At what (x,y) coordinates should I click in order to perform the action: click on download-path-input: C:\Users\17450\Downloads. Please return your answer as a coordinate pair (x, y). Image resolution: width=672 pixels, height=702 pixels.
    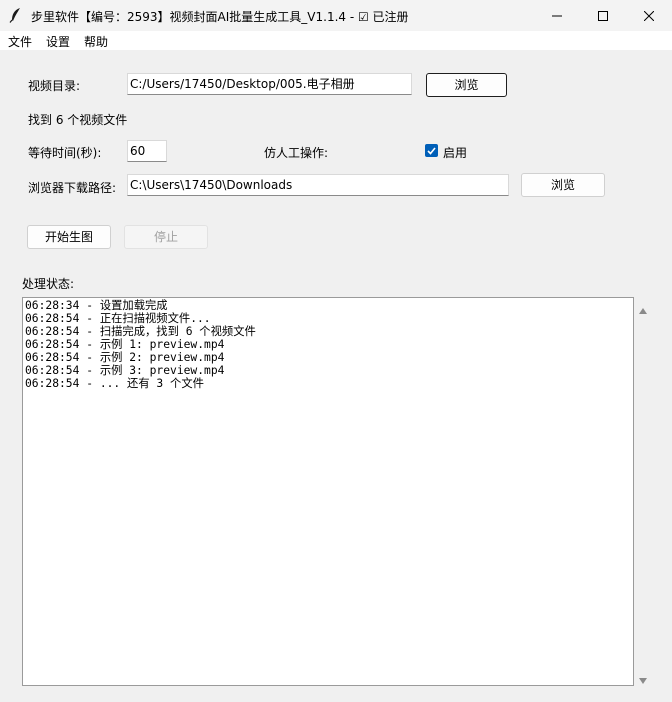
    Looking at the image, I should click on (318, 185).